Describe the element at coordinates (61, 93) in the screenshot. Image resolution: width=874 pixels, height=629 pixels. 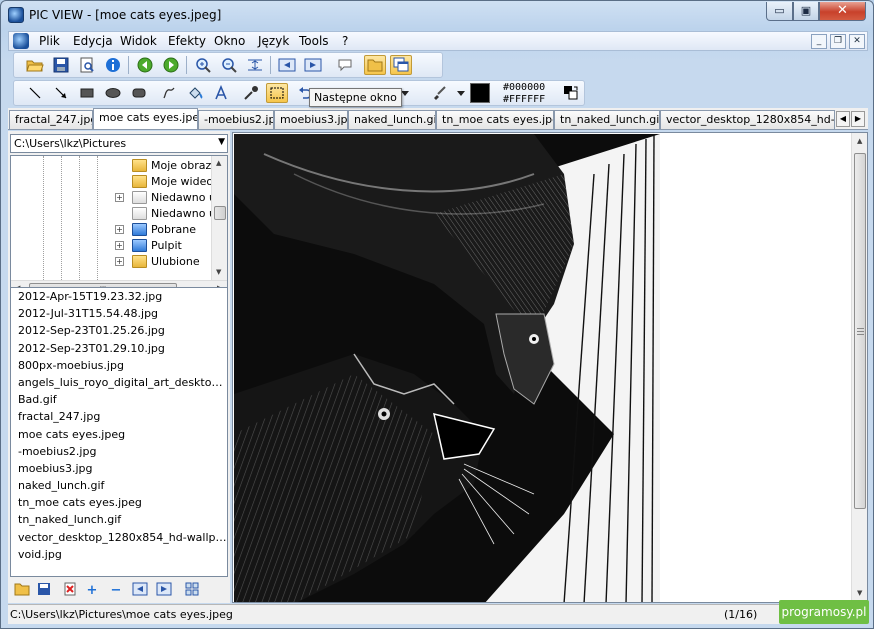
I see `arrow-icon` at that location.